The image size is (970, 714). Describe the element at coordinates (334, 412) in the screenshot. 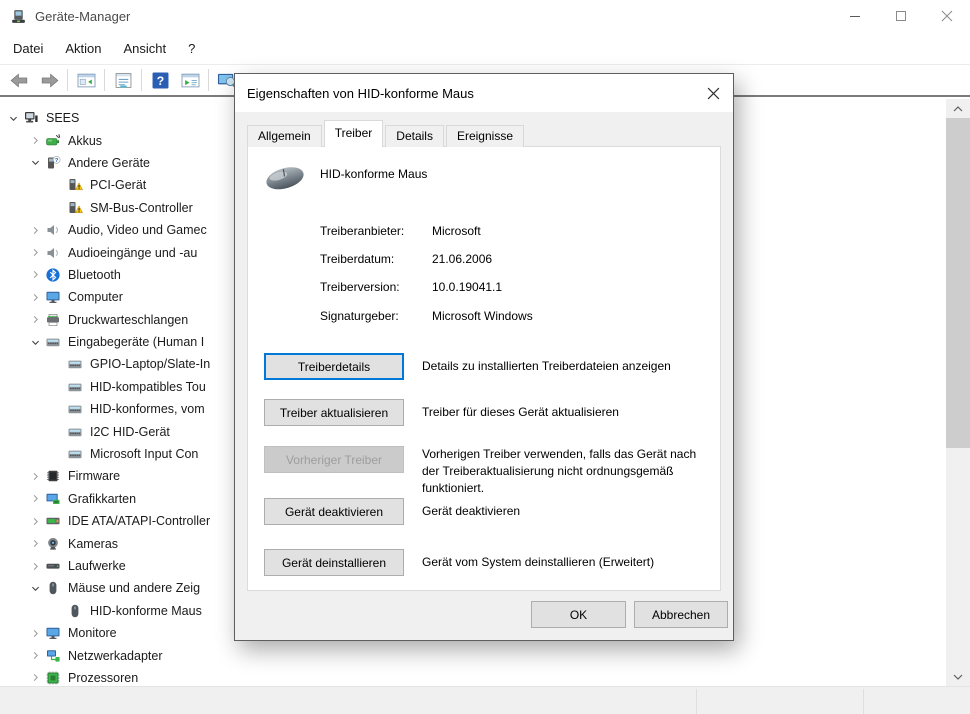

I see `treiber-aktualisieren-button: Treiber aktualisieren` at that location.